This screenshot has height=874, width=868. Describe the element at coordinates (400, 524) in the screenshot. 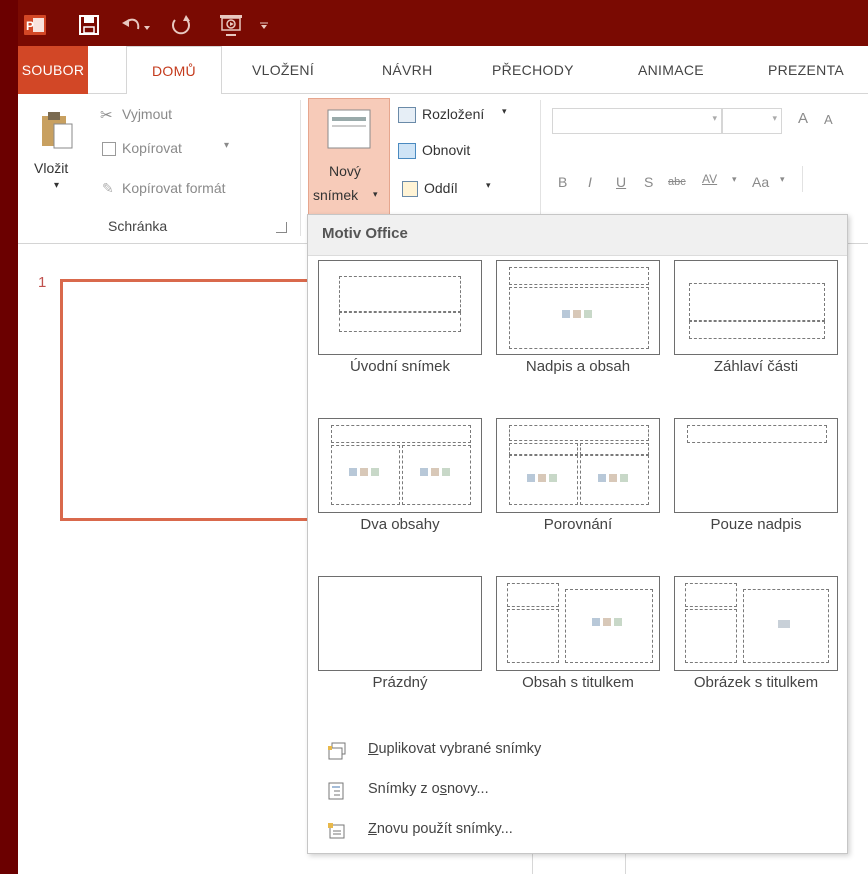

I see `layout-label: Dva obsahy` at that location.